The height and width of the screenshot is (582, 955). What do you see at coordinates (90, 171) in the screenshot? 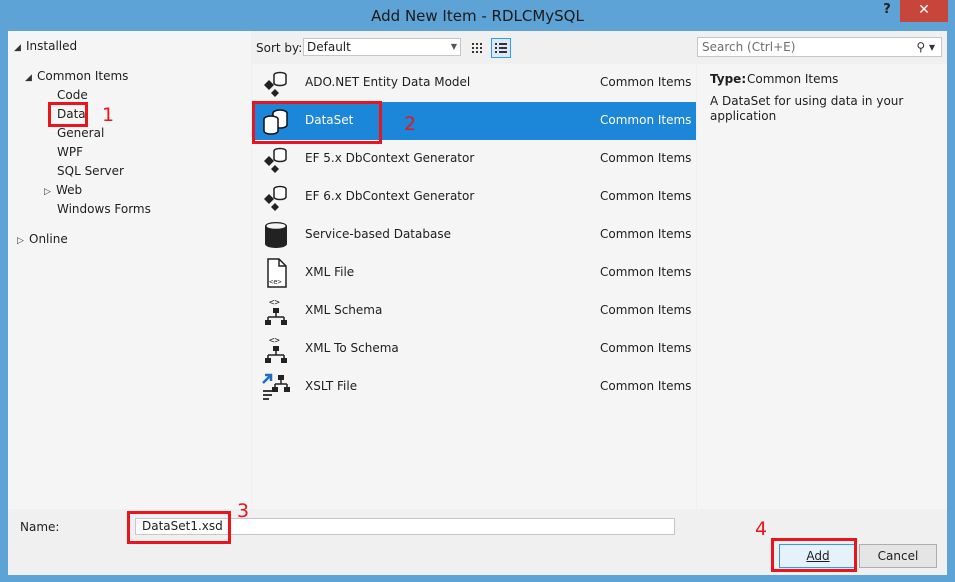
I see `tree-item-sql-server: SQL Server` at bounding box center [90, 171].